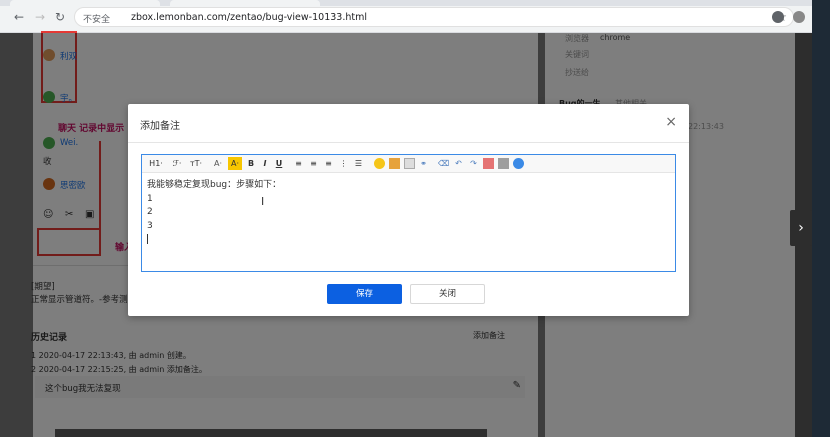  I want to click on content-line: 3, so click(150, 225).